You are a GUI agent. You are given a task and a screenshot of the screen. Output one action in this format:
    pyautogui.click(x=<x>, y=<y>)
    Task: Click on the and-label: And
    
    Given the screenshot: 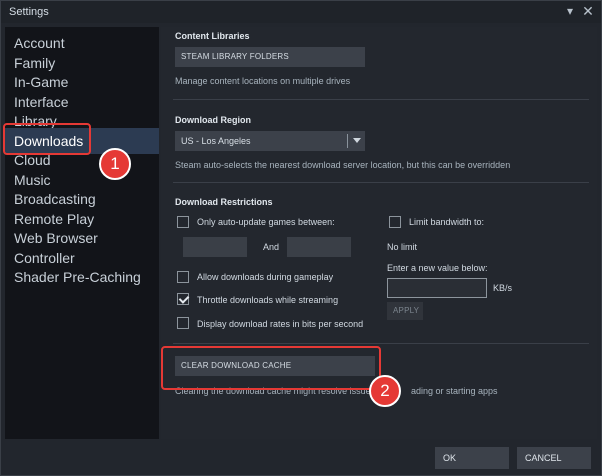 What is the action you would take?
    pyautogui.click(x=271, y=247)
    